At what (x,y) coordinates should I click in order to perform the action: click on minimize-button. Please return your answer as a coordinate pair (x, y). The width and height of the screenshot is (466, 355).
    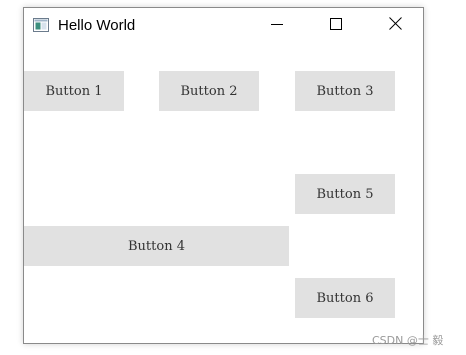
    Looking at the image, I should click on (277, 26).